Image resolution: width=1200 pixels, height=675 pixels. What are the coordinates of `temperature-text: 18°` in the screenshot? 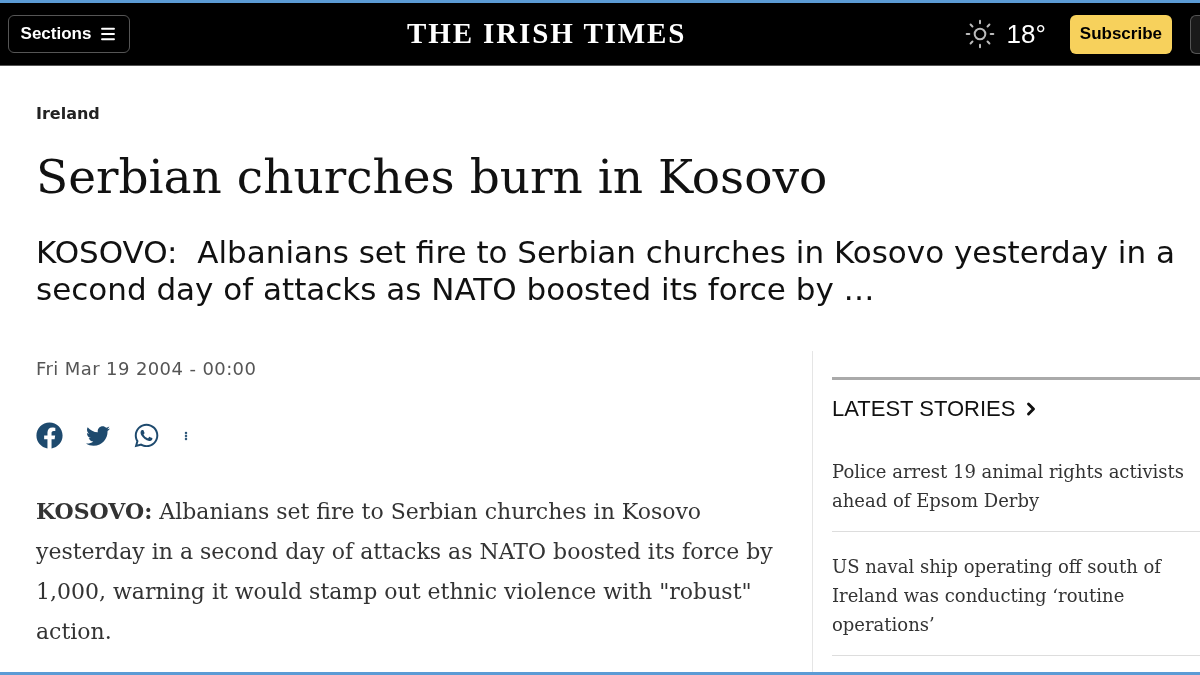 It's located at (1026, 34).